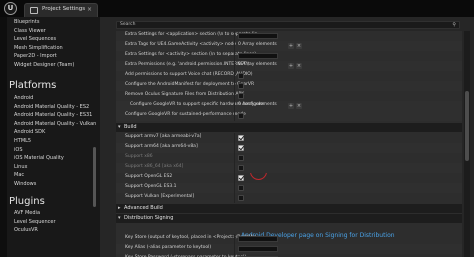  I want to click on setting-label: Support x86_64 [aka x64], so click(154, 166).